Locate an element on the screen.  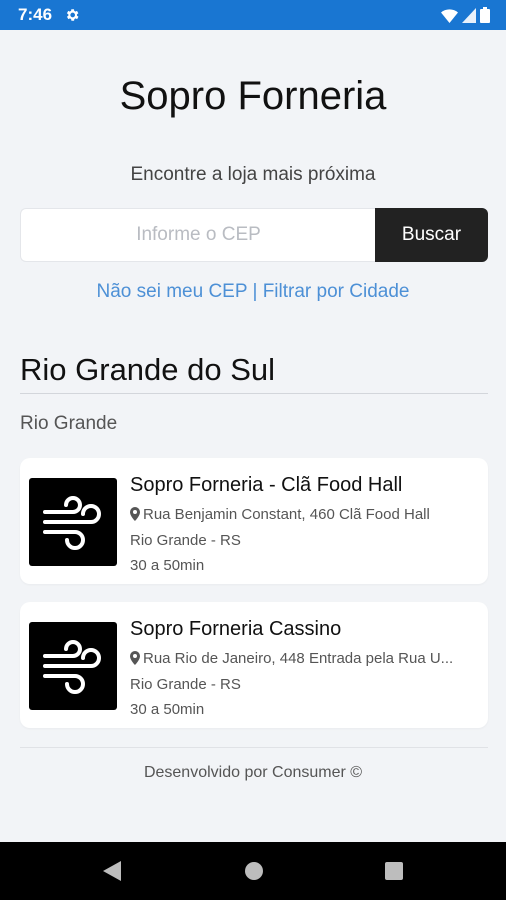
signal-icon is located at coordinates (469, 15).